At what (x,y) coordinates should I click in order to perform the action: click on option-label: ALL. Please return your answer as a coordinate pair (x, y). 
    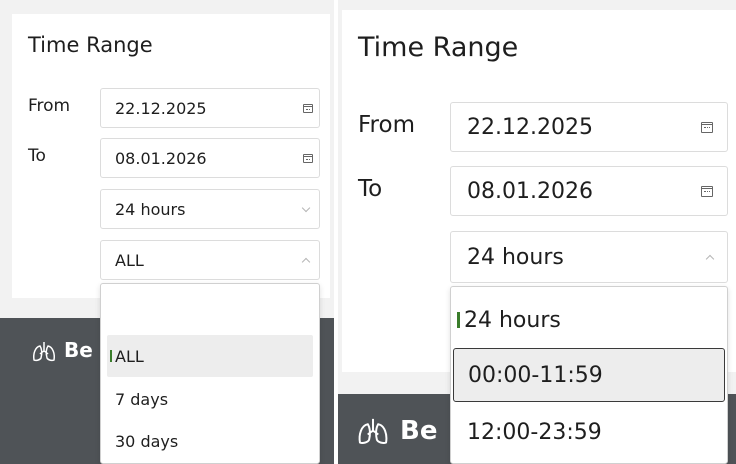
    Looking at the image, I should click on (129, 356).